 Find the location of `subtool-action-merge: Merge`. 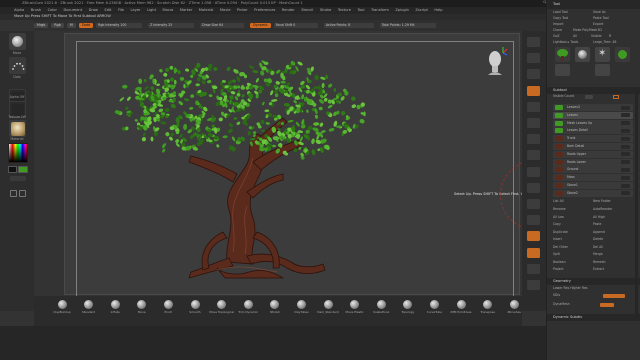

subtool-action-merge: Merge is located at coordinates (598, 254).